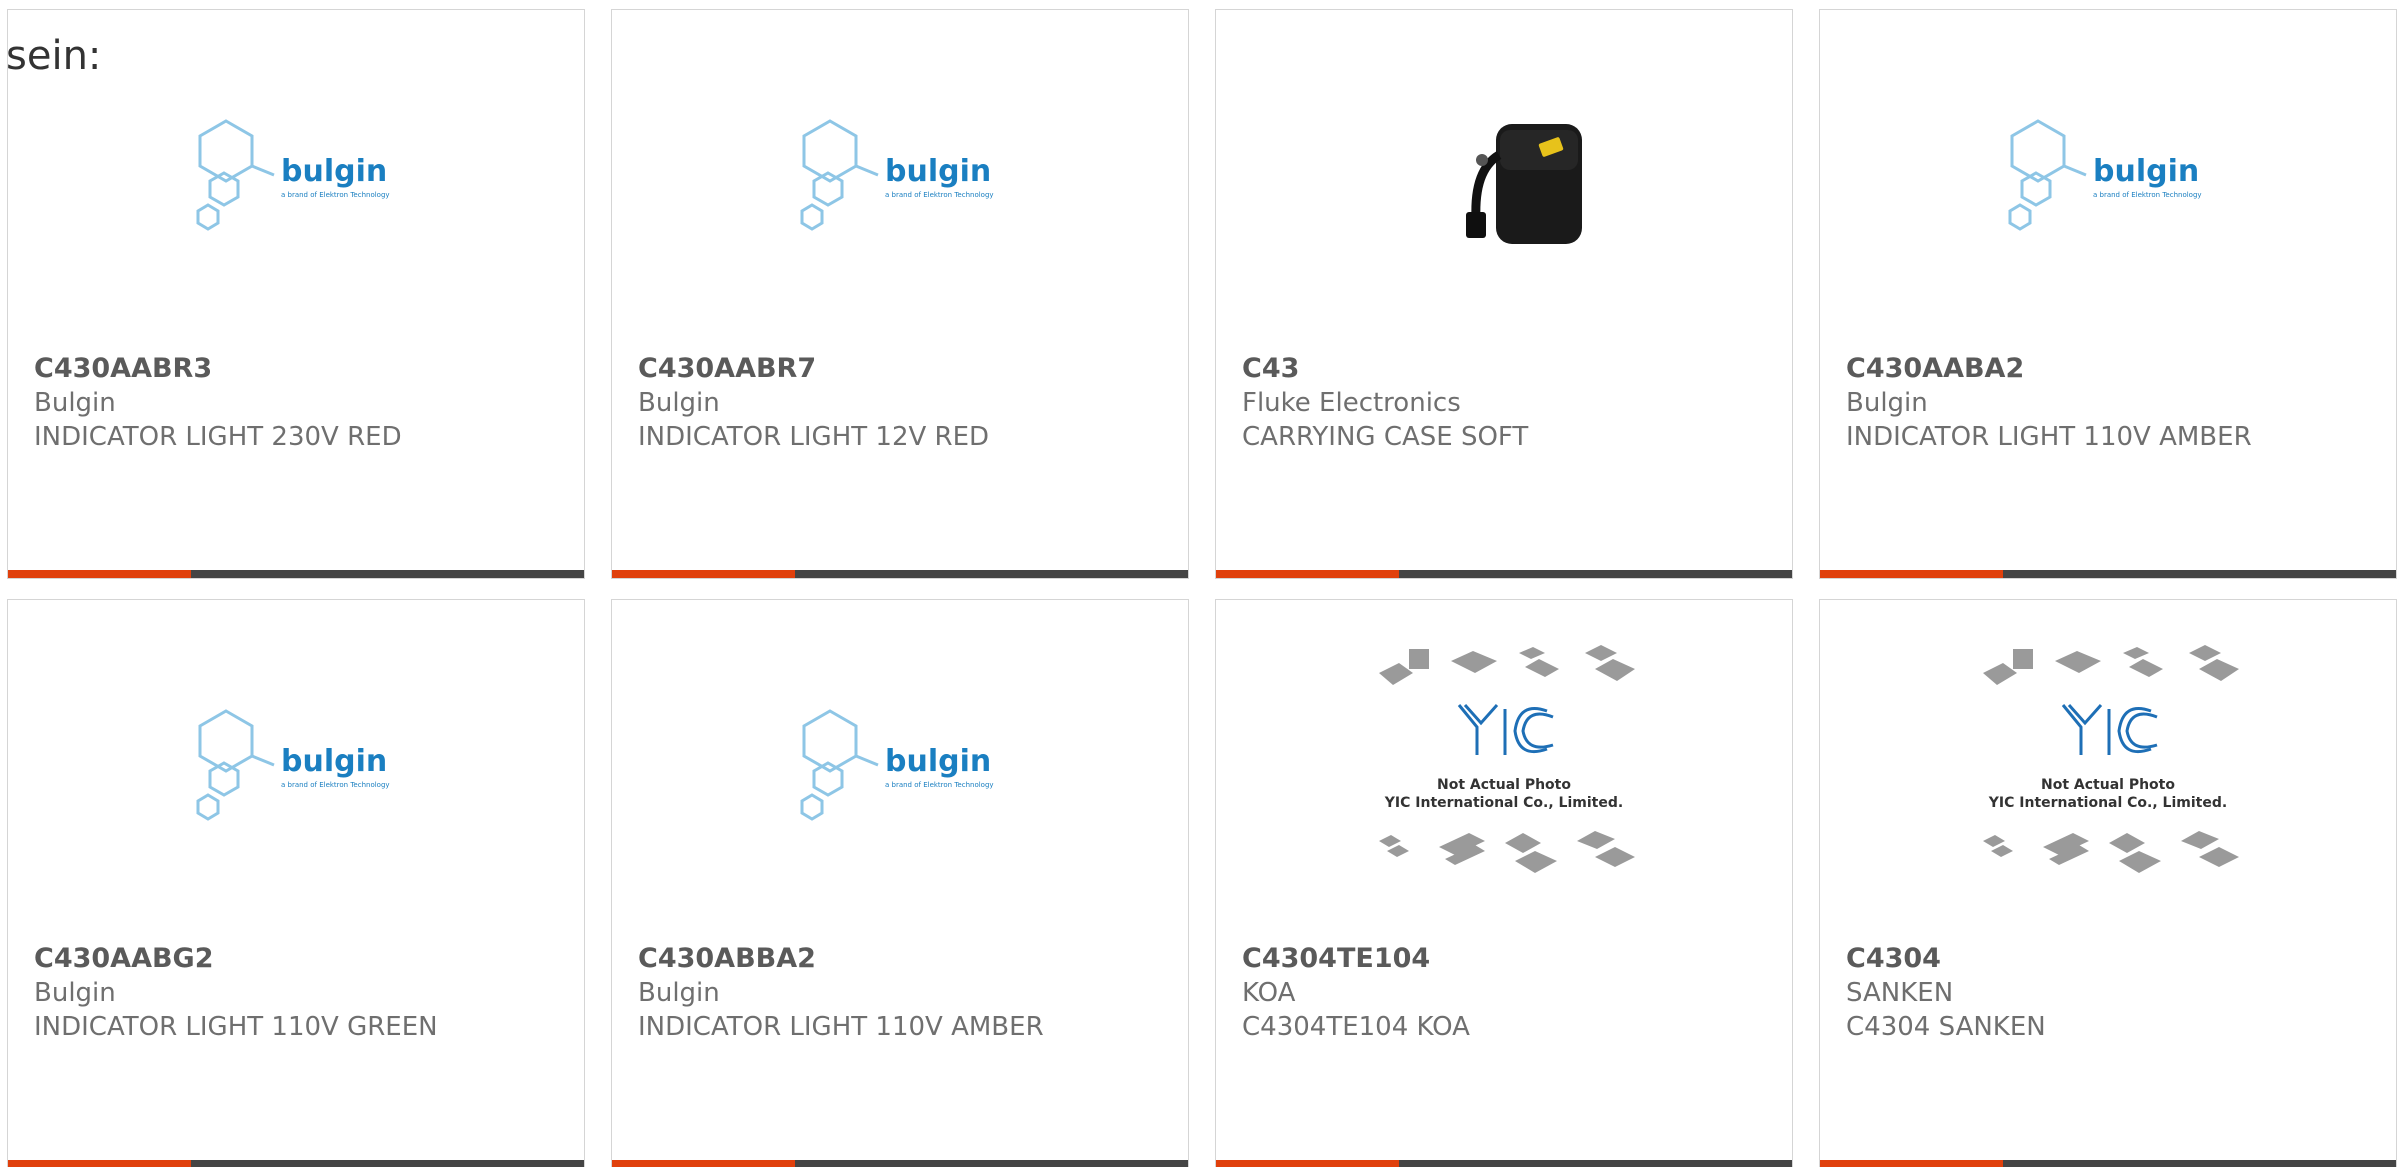  I want to click on product-image, so click(1504, 180).